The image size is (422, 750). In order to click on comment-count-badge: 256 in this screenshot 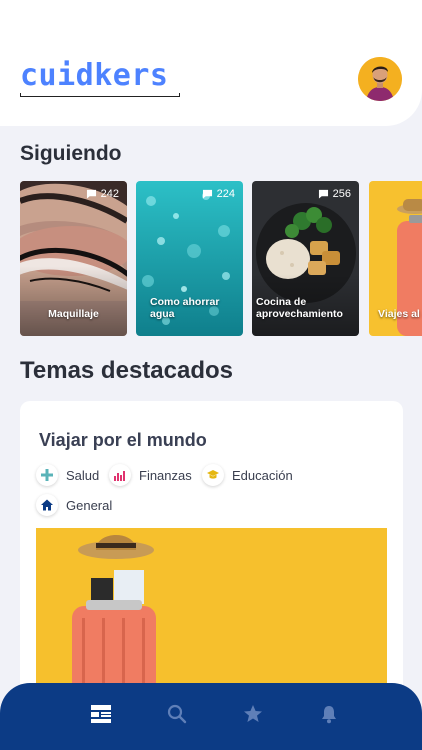, I will do `click(334, 194)`.